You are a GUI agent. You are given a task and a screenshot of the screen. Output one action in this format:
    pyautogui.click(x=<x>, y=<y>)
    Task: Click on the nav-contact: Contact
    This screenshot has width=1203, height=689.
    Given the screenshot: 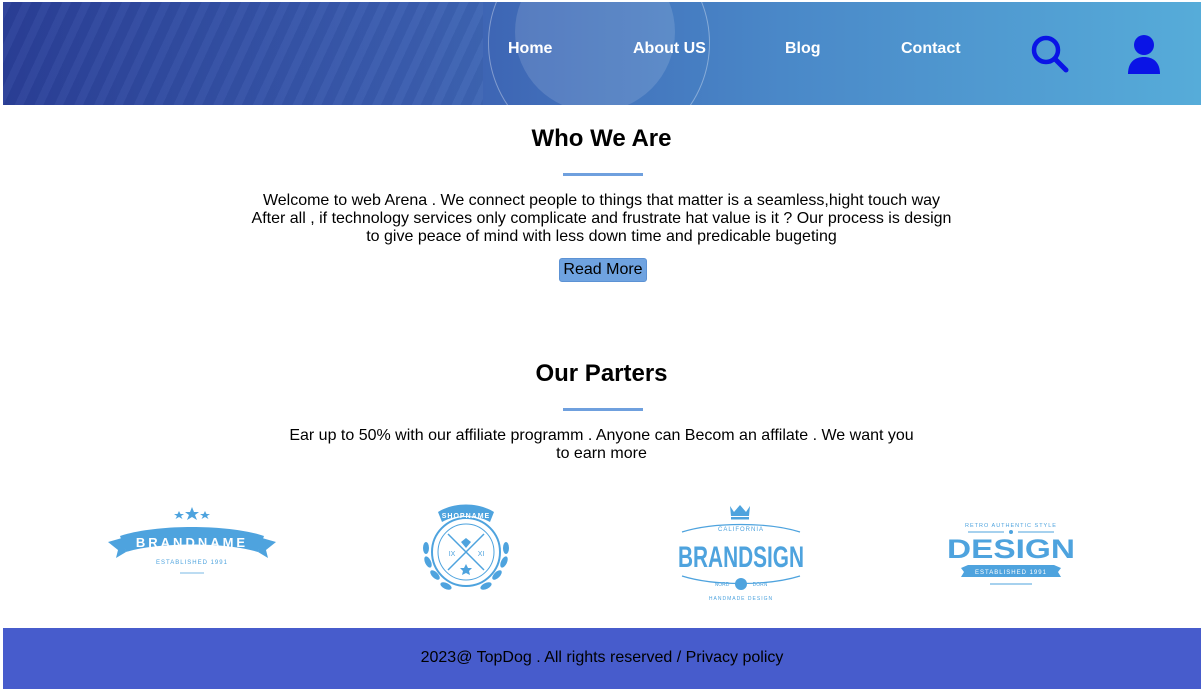 What is the action you would take?
    pyautogui.click(x=931, y=49)
    